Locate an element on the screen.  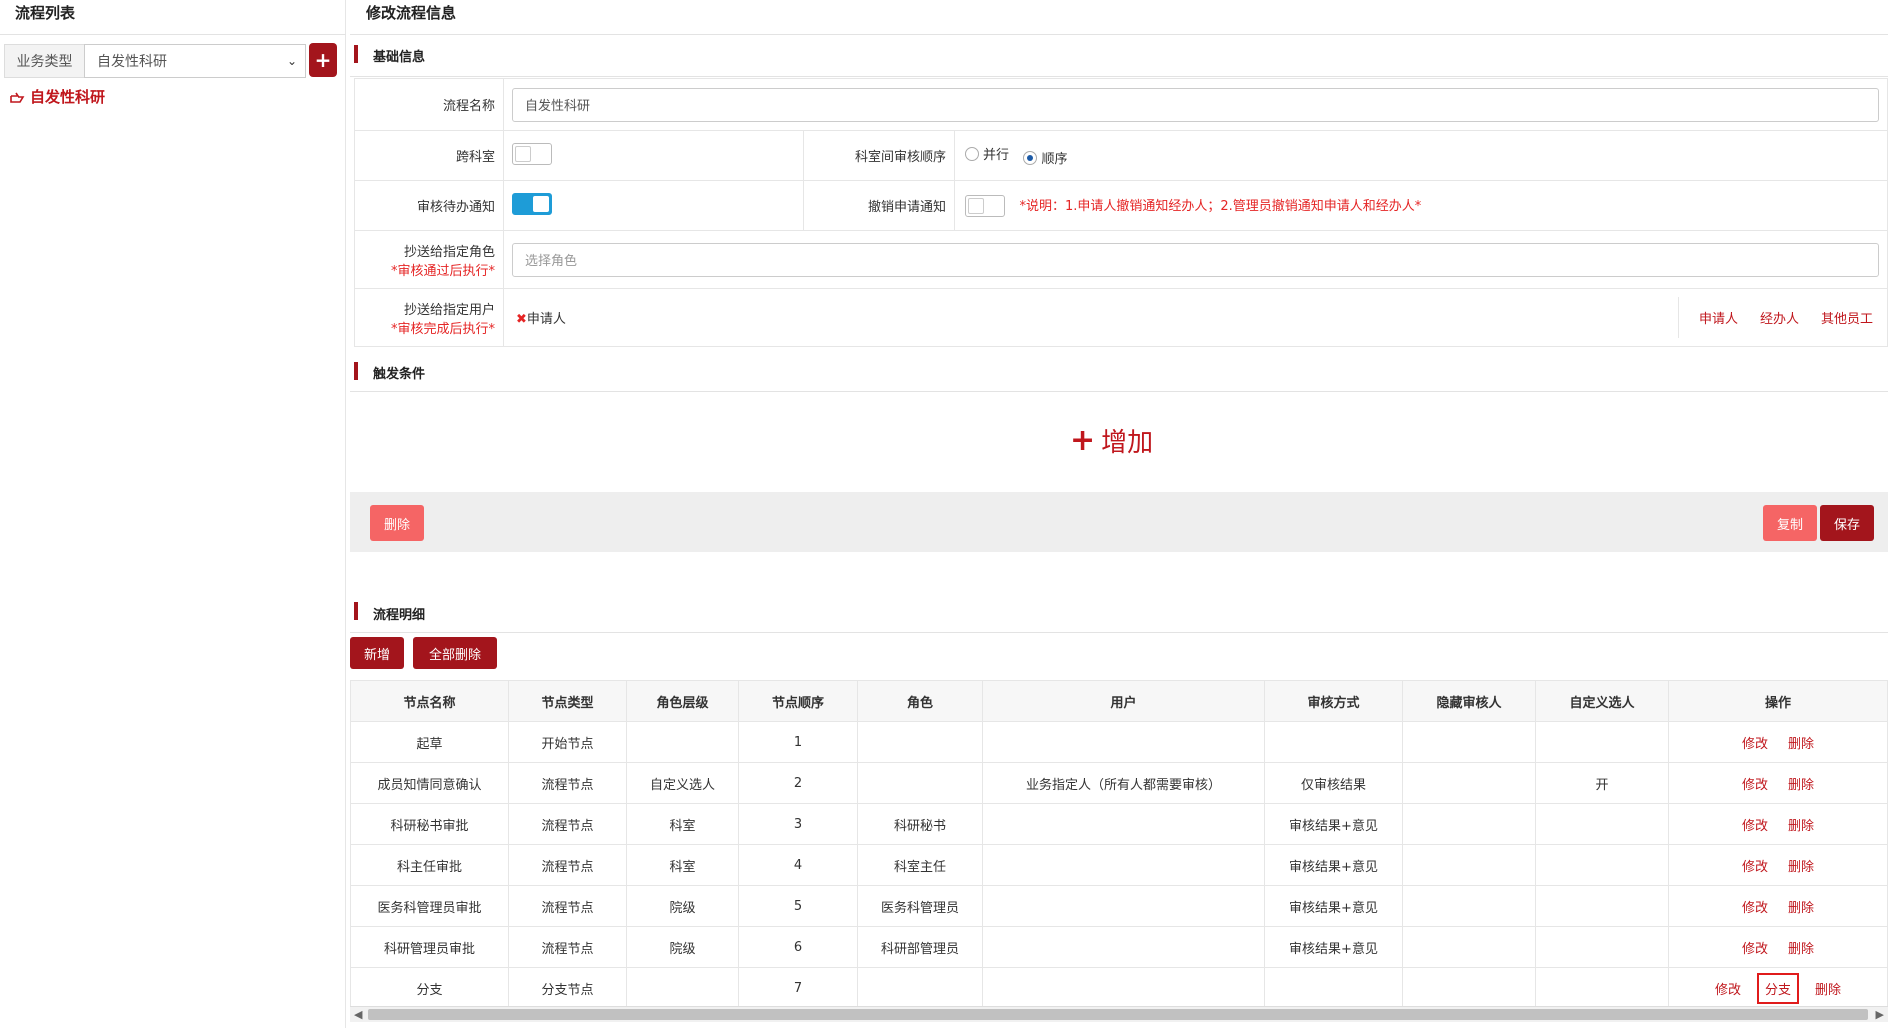
add-condition-label: 增加 is located at coordinates (1127, 443).